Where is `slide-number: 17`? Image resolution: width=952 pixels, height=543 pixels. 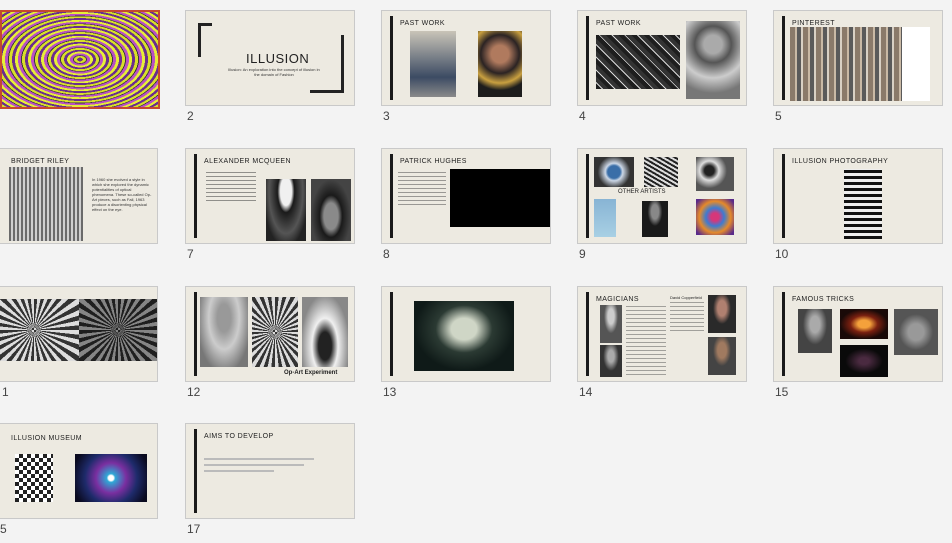
slide-number: 17 is located at coordinates (194, 529).